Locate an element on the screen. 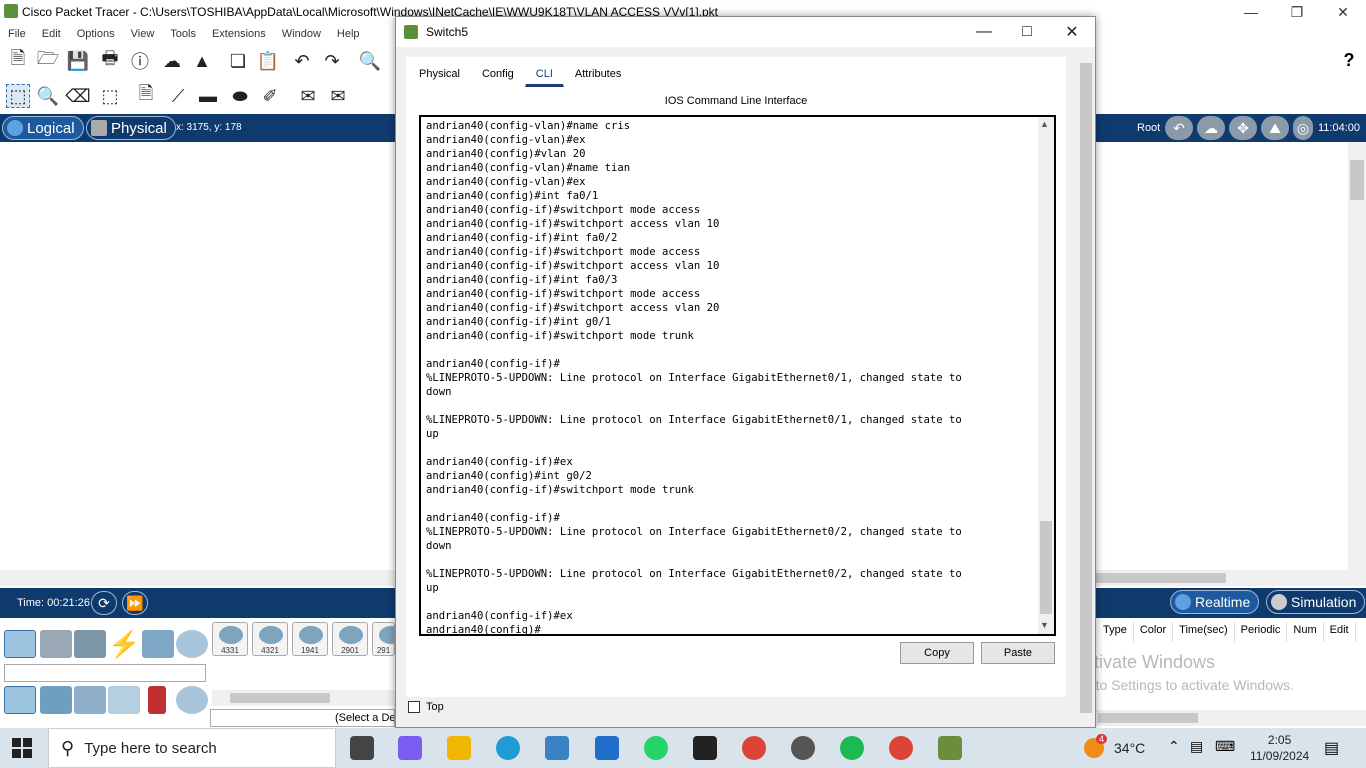  tab-config: Config is located at coordinates (498, 75).